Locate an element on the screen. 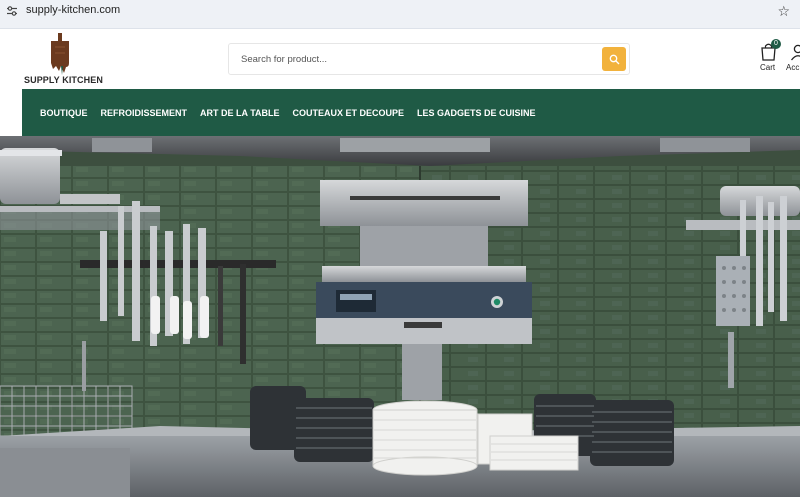 The height and width of the screenshot is (497, 800). user-icon is located at coordinates (795, 52).